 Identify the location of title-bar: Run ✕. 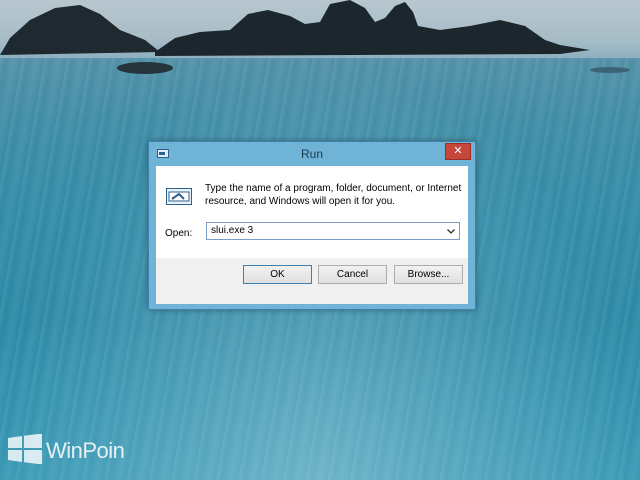
(312, 154).